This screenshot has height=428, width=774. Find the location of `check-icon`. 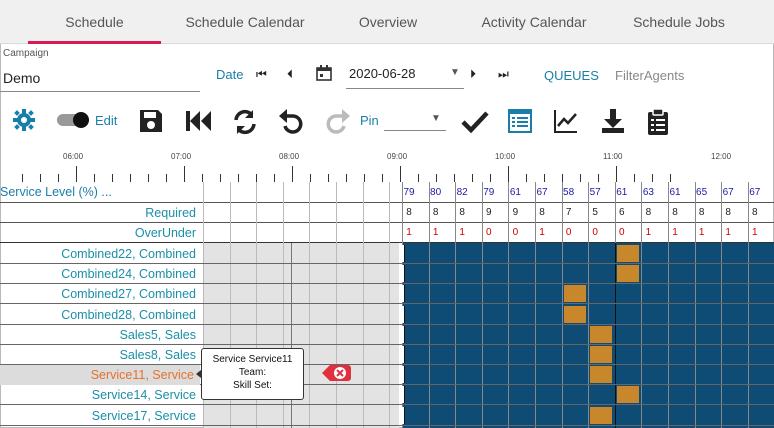

check-icon is located at coordinates (475, 123).